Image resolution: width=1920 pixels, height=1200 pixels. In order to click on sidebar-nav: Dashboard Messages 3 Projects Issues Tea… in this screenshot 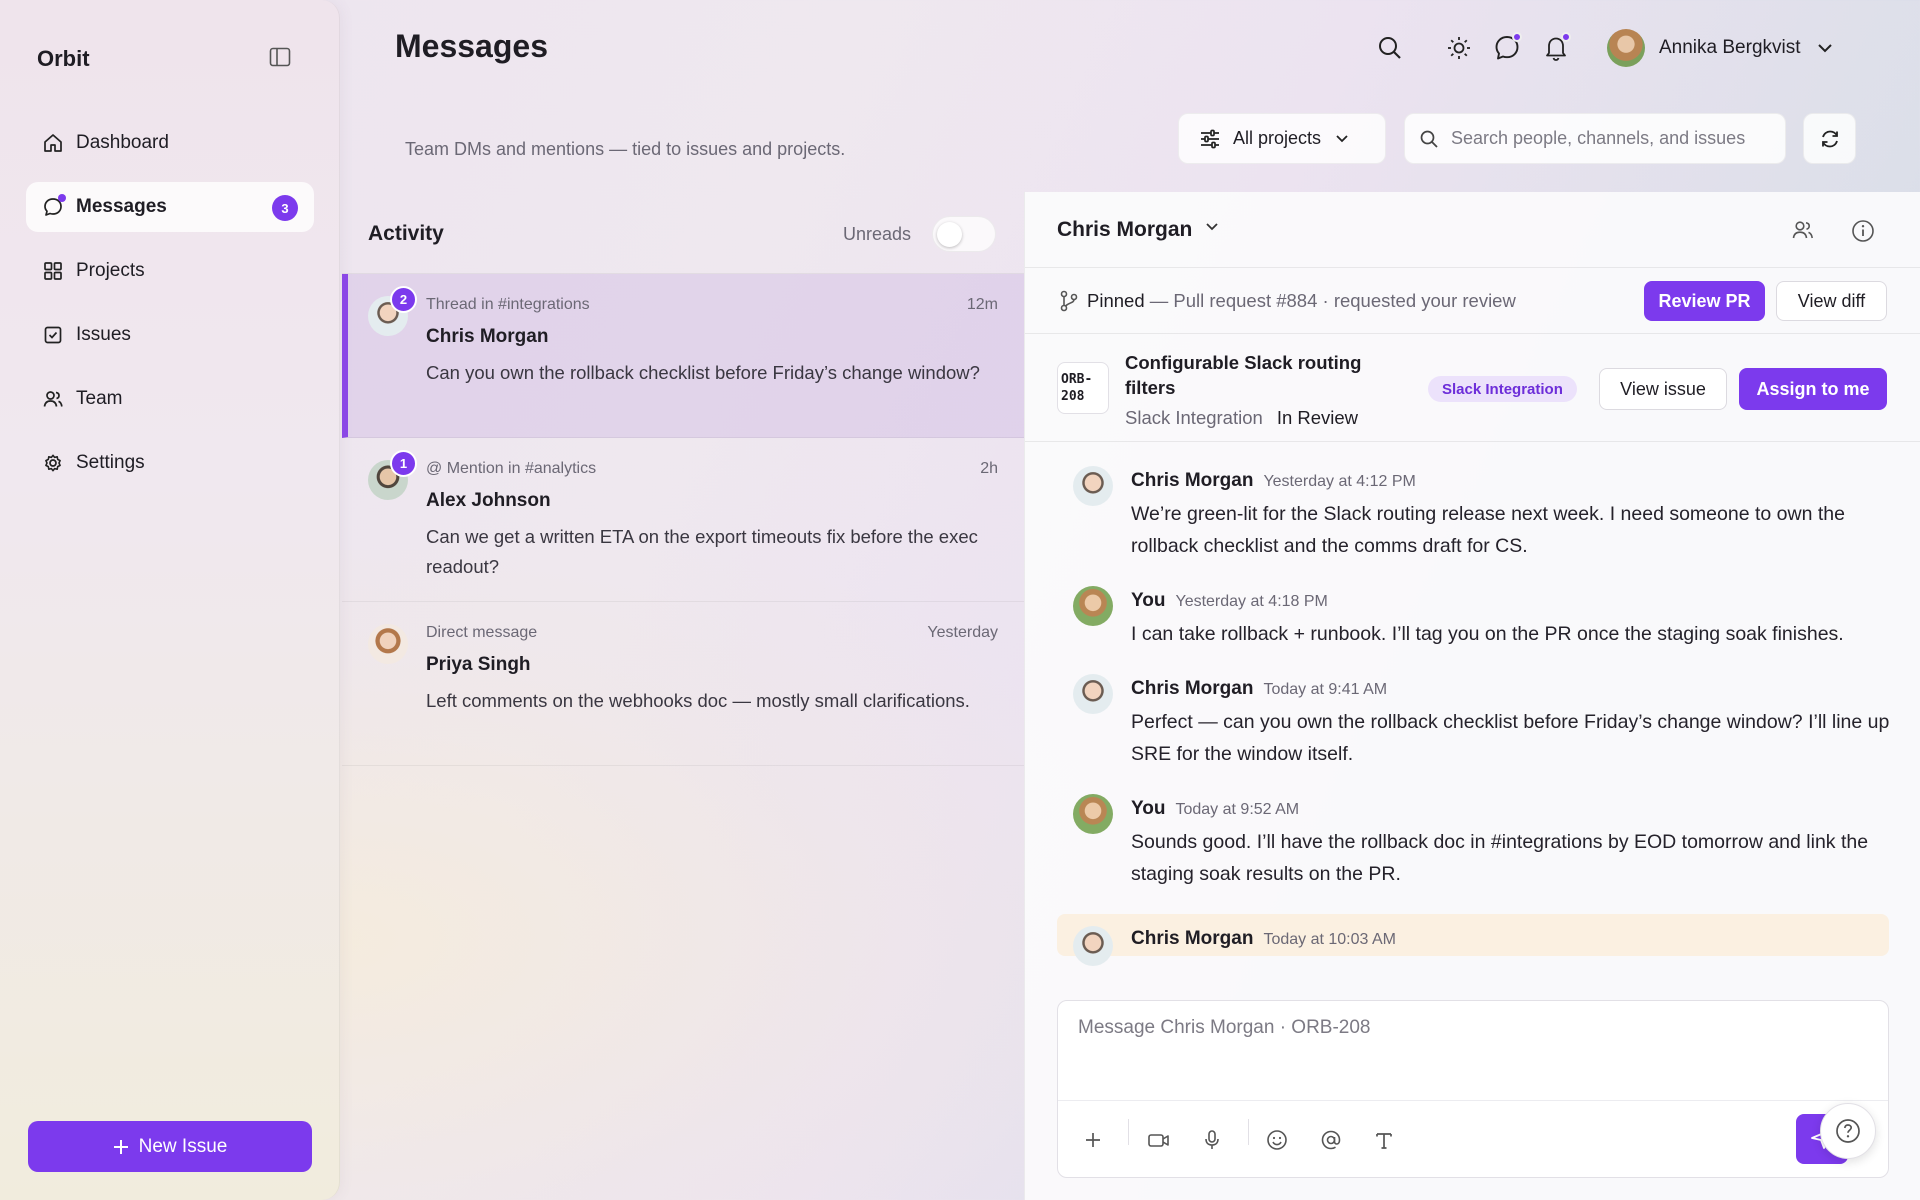, I will do `click(170, 310)`.